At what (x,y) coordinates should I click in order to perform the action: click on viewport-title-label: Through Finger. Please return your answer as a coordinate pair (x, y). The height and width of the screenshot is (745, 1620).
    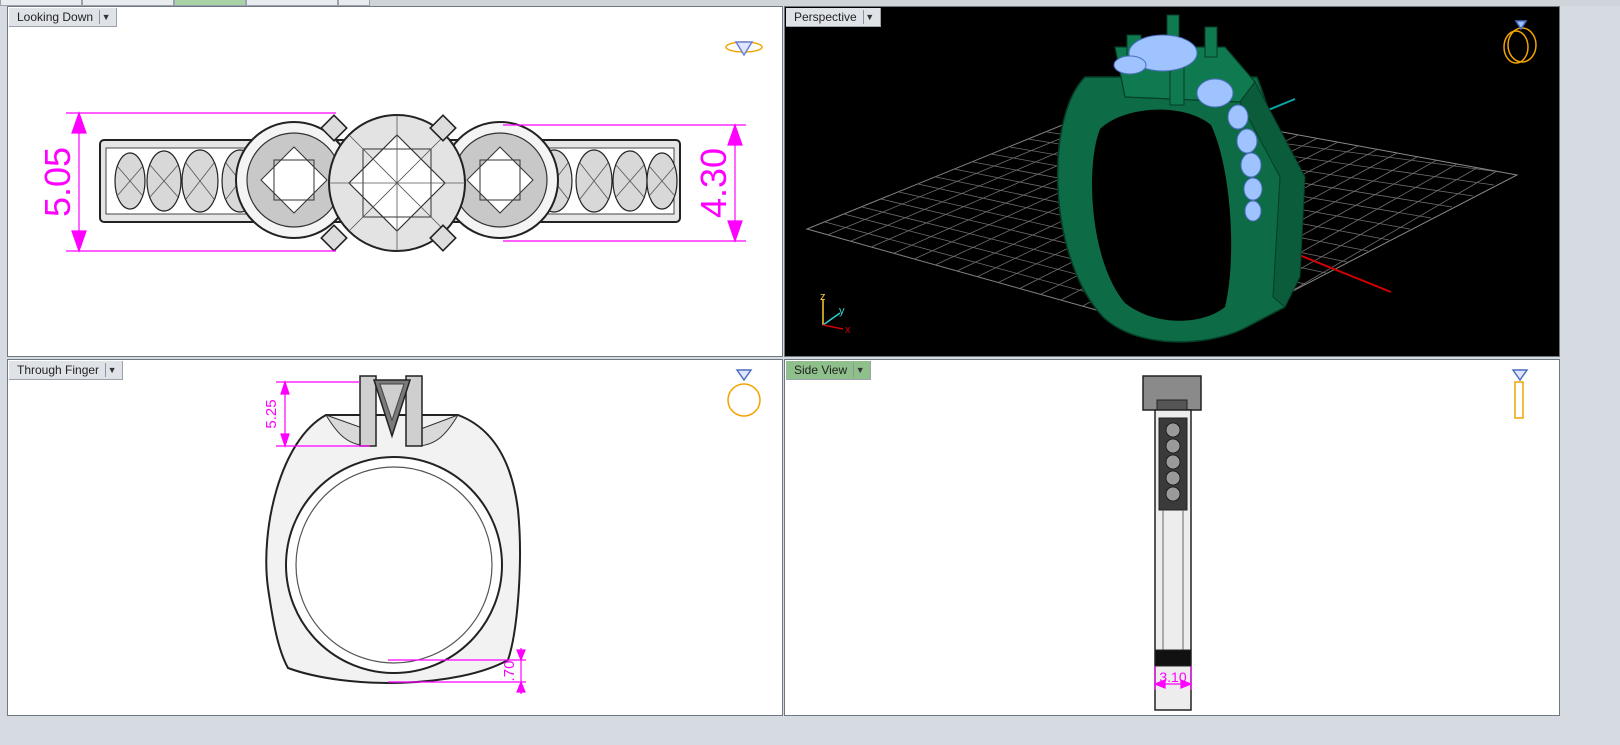
    Looking at the image, I should click on (58, 370).